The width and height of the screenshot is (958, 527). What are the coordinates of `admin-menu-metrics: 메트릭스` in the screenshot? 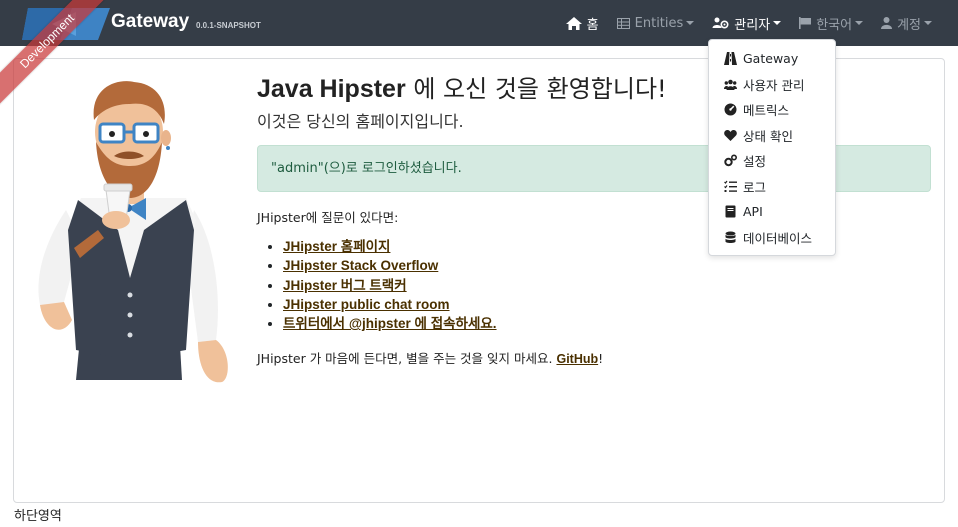 It's located at (772, 110).